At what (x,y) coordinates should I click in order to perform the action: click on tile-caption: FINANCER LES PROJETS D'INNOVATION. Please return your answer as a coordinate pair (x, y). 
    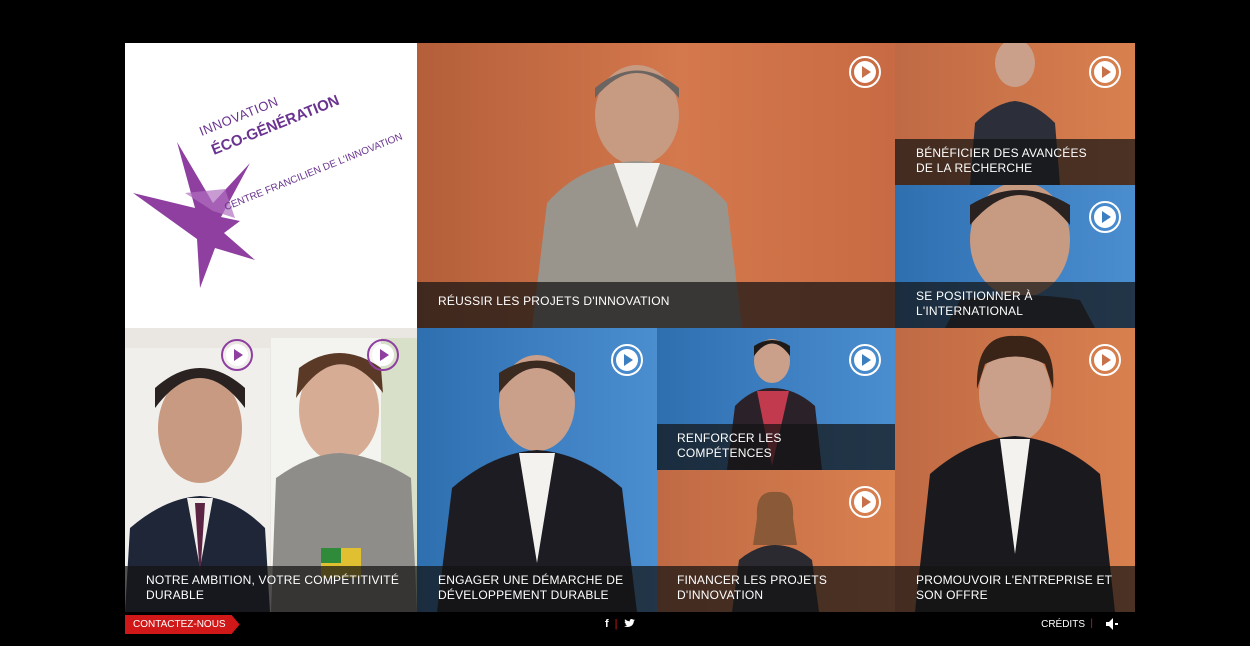
    Looking at the image, I should click on (776, 589).